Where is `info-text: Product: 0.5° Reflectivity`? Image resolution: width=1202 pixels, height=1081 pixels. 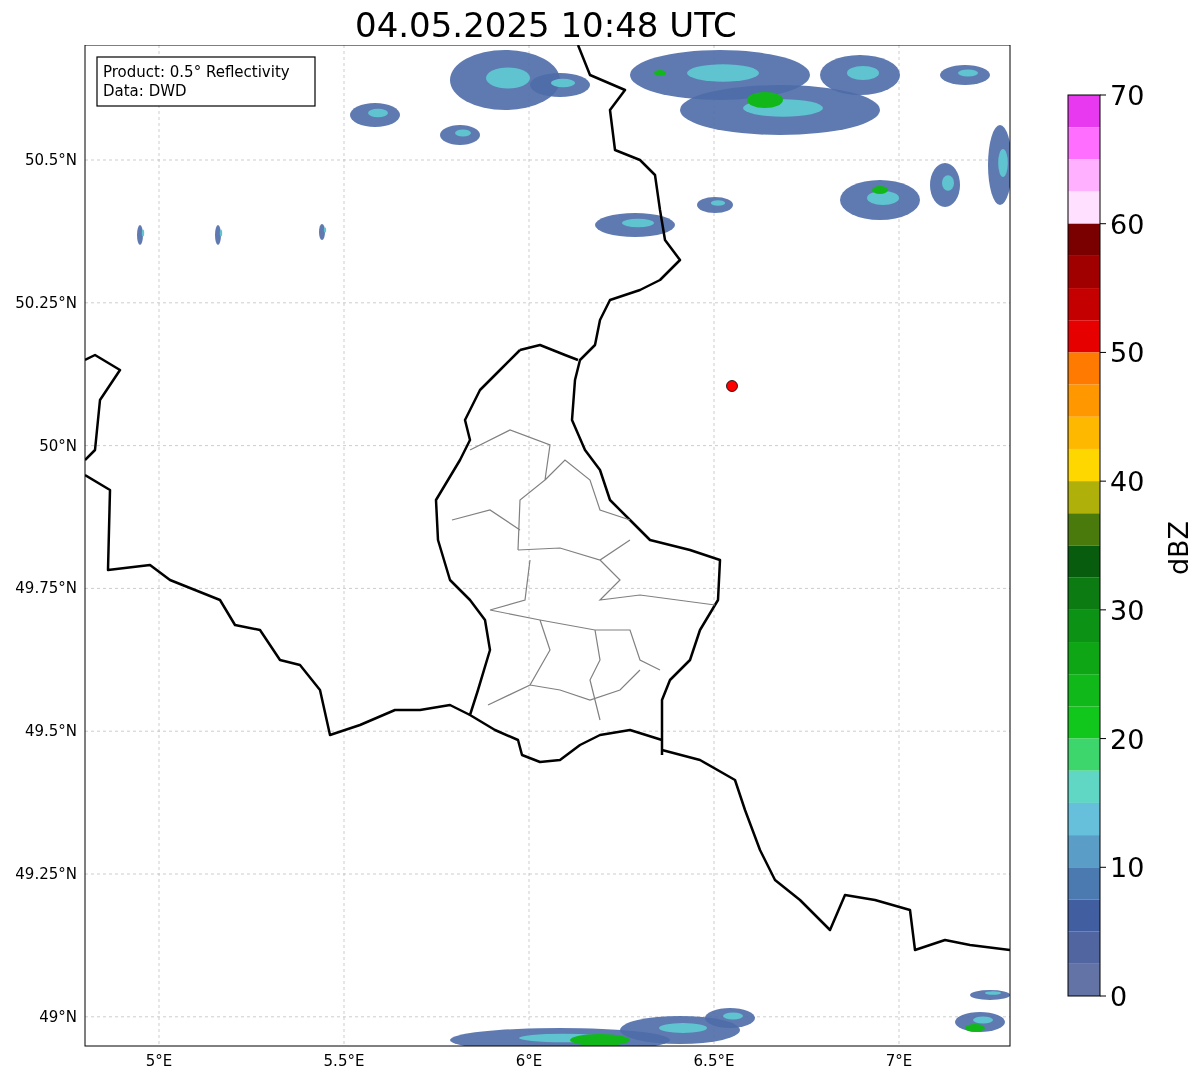 info-text: Product: 0.5° Reflectivity is located at coordinates (196, 72).